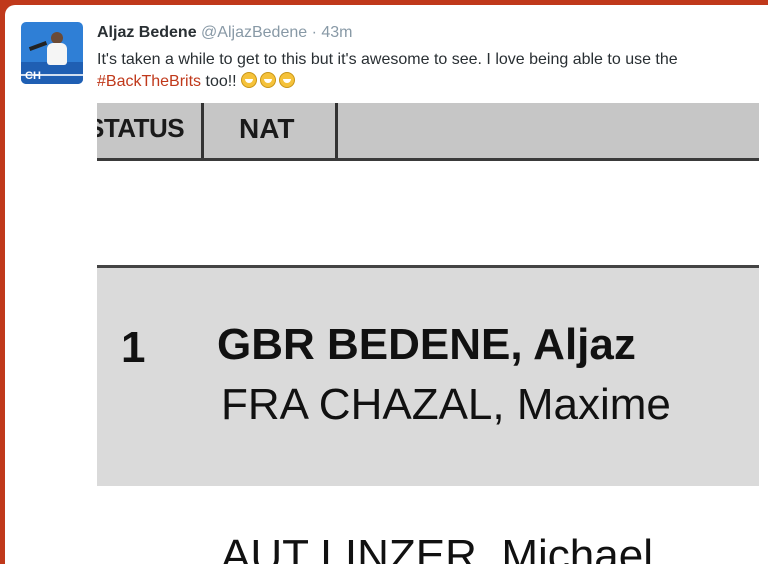 This screenshot has height=564, width=768. I want to click on player-entry-bedene: GBR BEDENE, Aljaz, so click(426, 344).